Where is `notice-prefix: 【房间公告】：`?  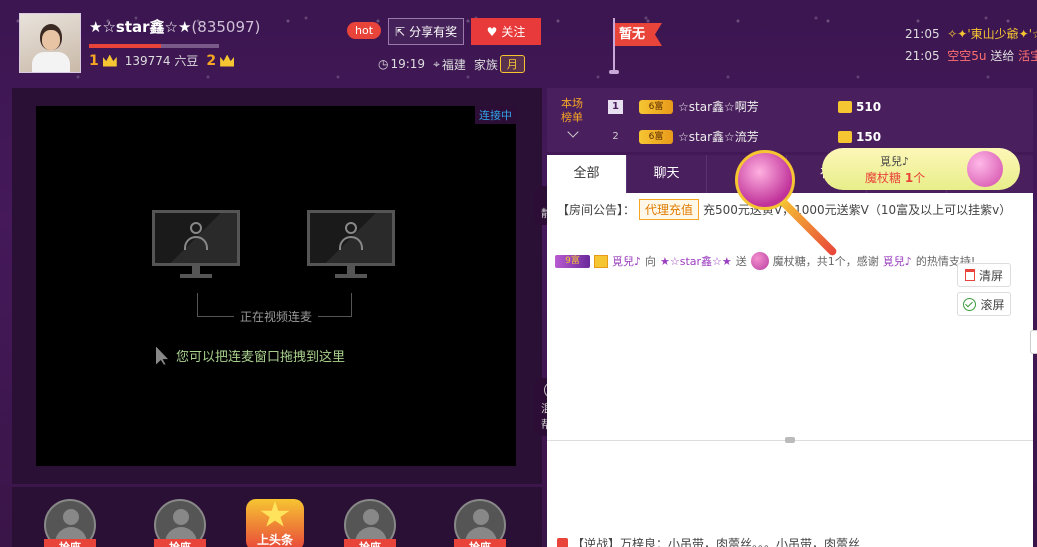 notice-prefix: 【房间公告】： is located at coordinates (596, 210).